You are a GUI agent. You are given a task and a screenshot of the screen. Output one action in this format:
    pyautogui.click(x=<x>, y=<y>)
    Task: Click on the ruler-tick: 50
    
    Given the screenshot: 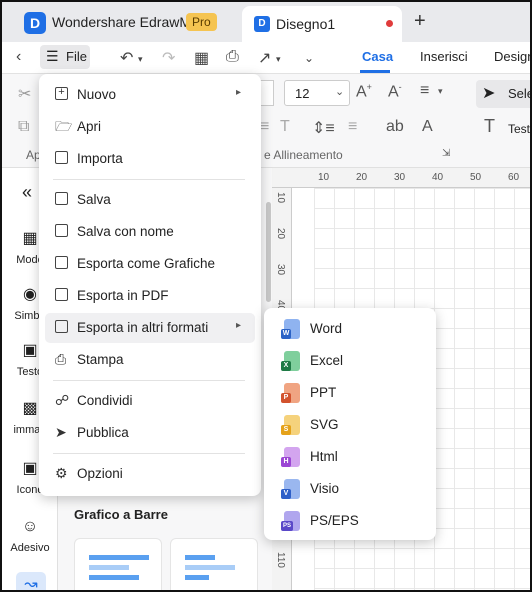 What is the action you would take?
    pyautogui.click(x=476, y=177)
    